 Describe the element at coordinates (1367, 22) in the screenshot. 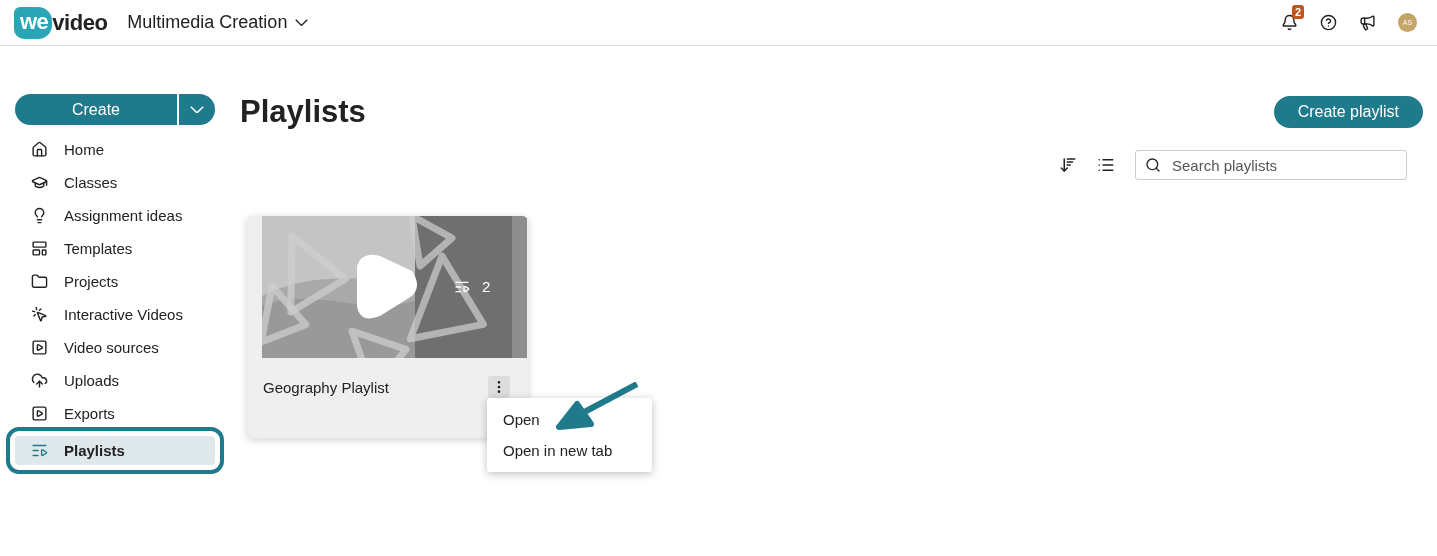

I see `megaphone-icon` at that location.